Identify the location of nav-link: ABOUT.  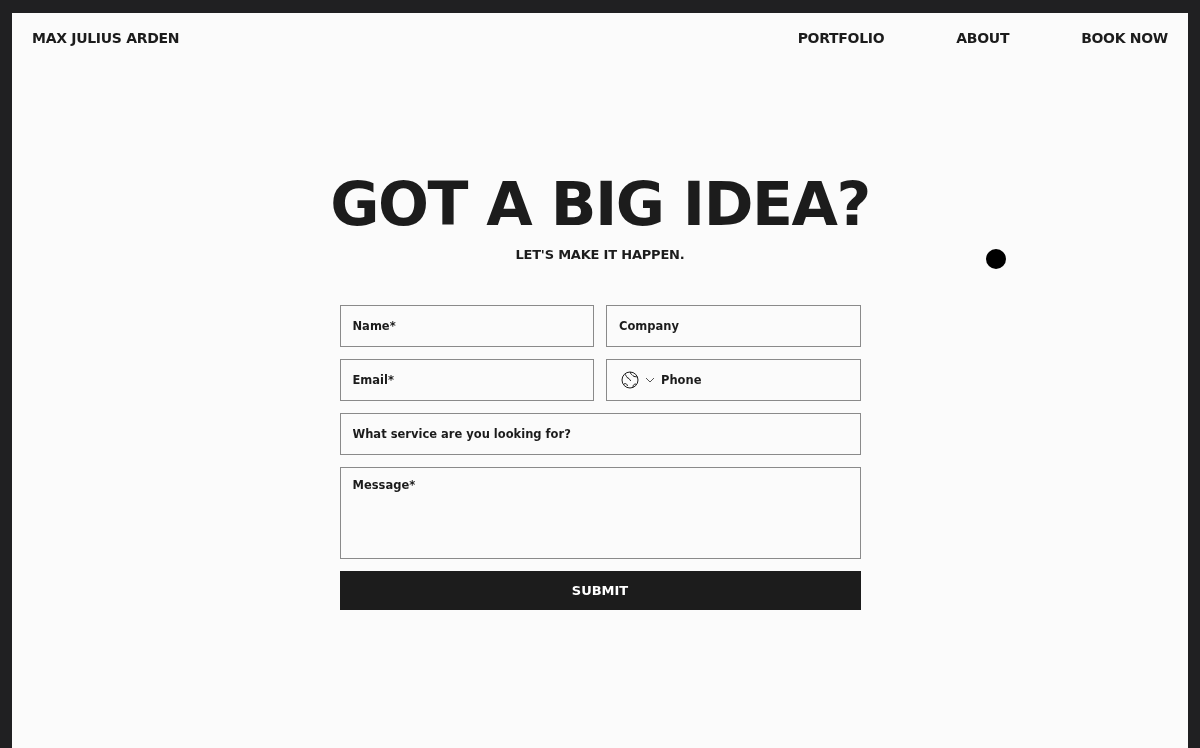
(983, 38).